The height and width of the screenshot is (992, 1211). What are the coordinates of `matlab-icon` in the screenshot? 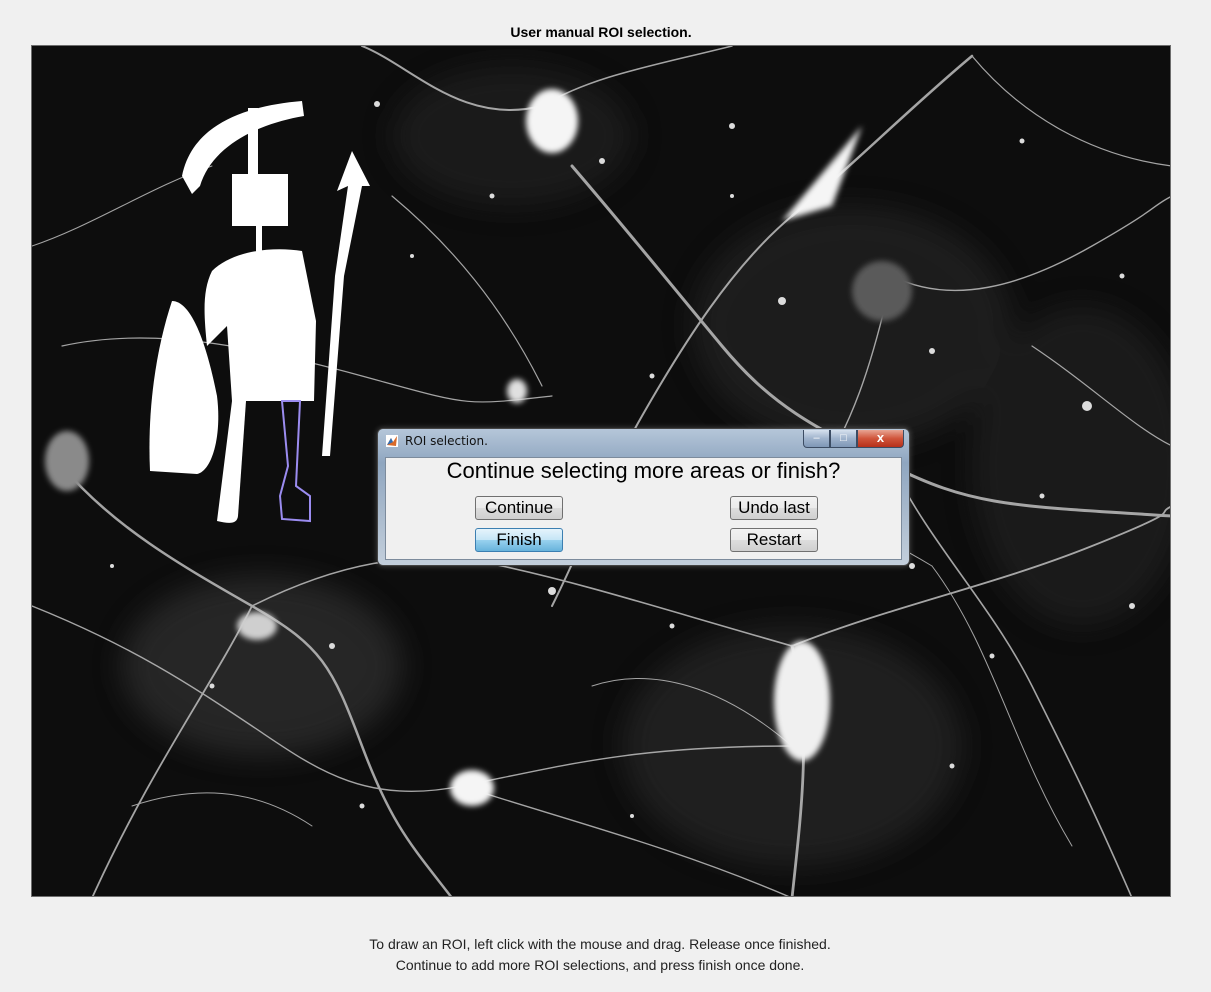 It's located at (392, 441).